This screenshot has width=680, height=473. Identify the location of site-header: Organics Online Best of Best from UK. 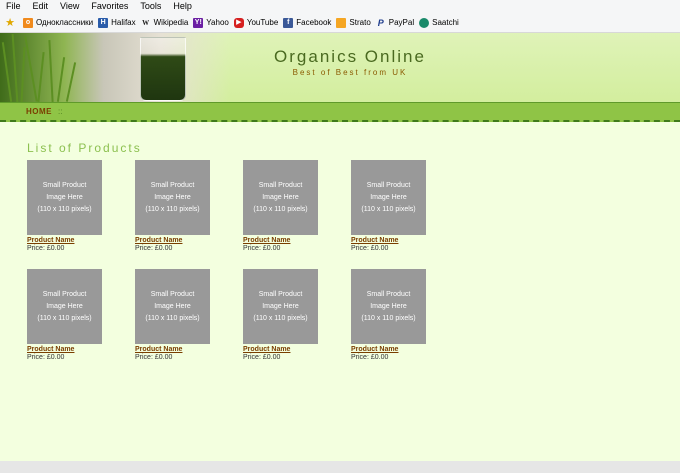
(340, 67).